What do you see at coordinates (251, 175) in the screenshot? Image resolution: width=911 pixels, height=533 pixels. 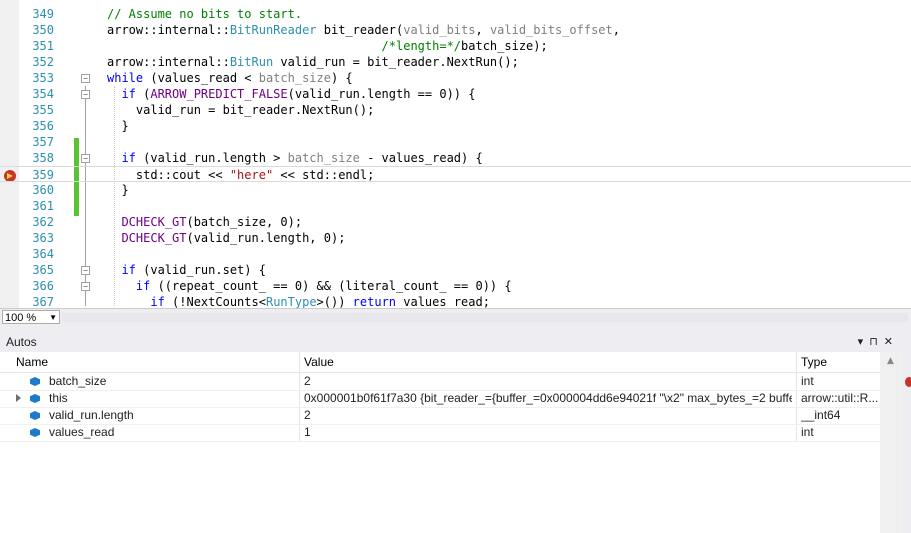 I see `code-token: "here"` at bounding box center [251, 175].